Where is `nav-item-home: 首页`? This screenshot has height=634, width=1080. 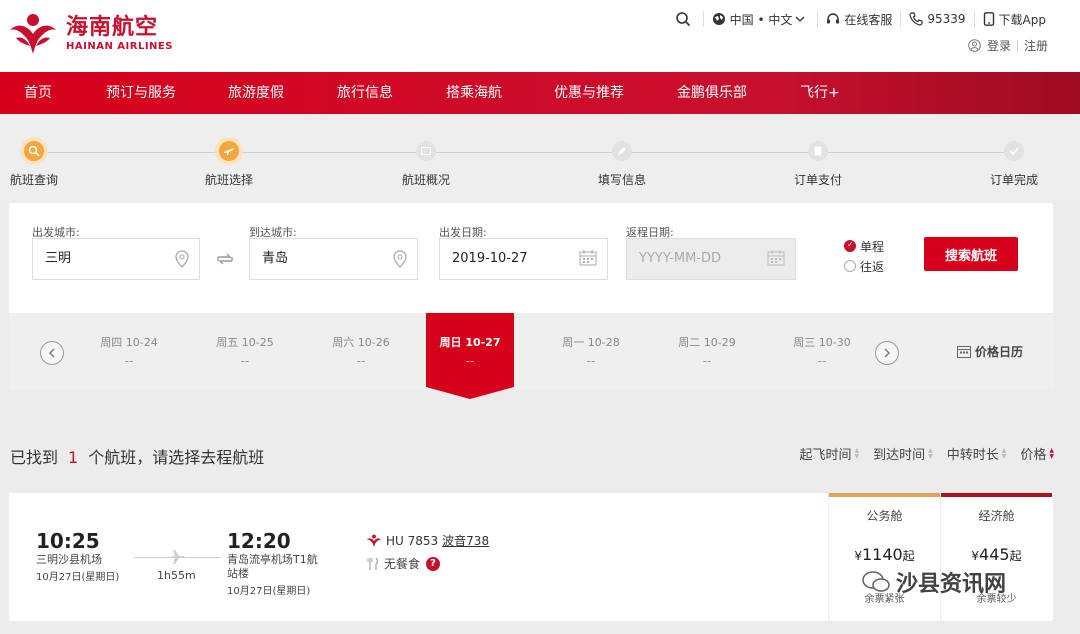
nav-item-home: 首页 is located at coordinates (38, 93).